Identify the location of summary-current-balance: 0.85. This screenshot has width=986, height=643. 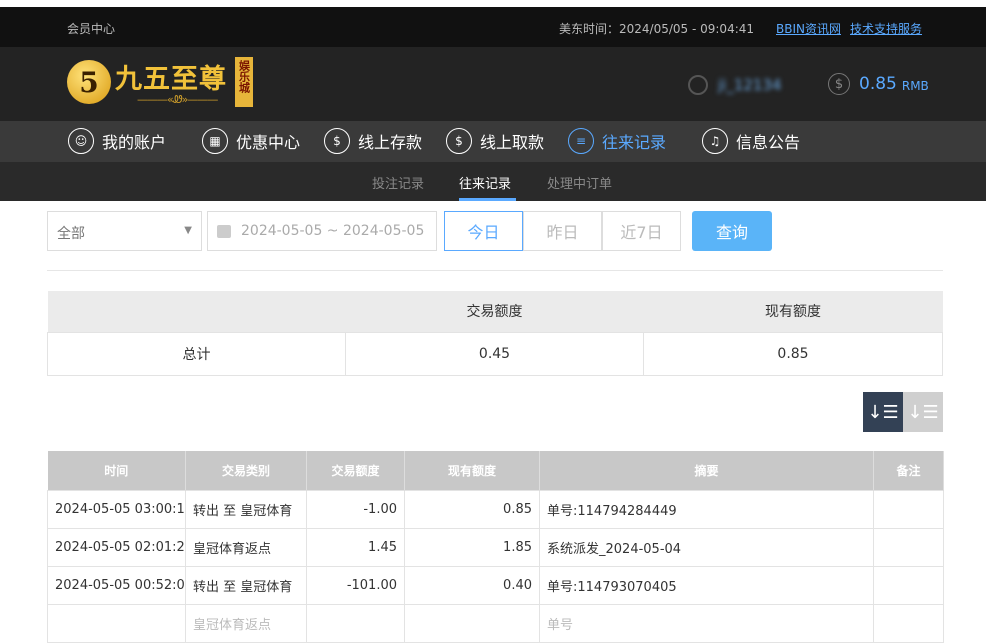
(793, 353).